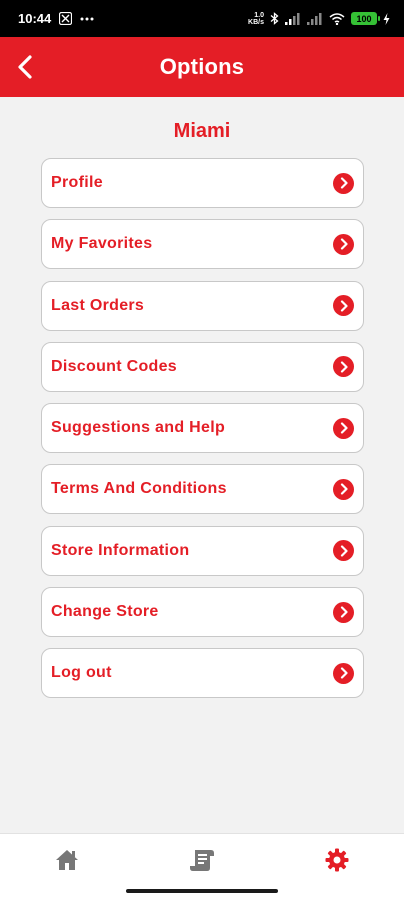 The image size is (404, 900). What do you see at coordinates (202, 131) in the screenshot?
I see `store-name: Miami` at bounding box center [202, 131].